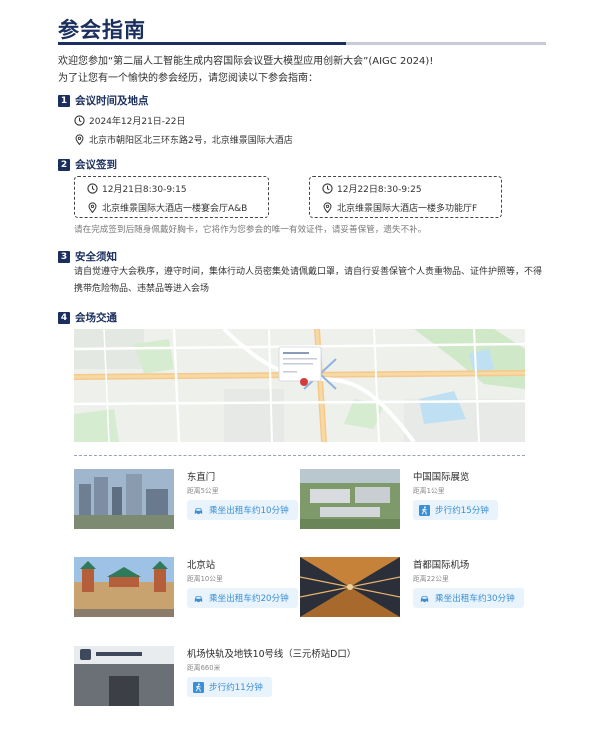 This screenshot has width=600, height=731. I want to click on meeting-address: 北京市朝阳区北三环东路2号，北京维景国际大酒店, so click(183, 139).